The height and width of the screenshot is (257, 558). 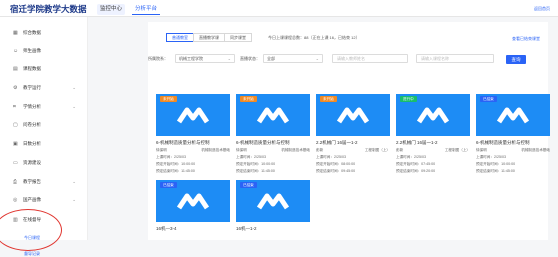 I want to click on sidebar-item-resources: ▭ 资源建设, so click(x=44, y=163).